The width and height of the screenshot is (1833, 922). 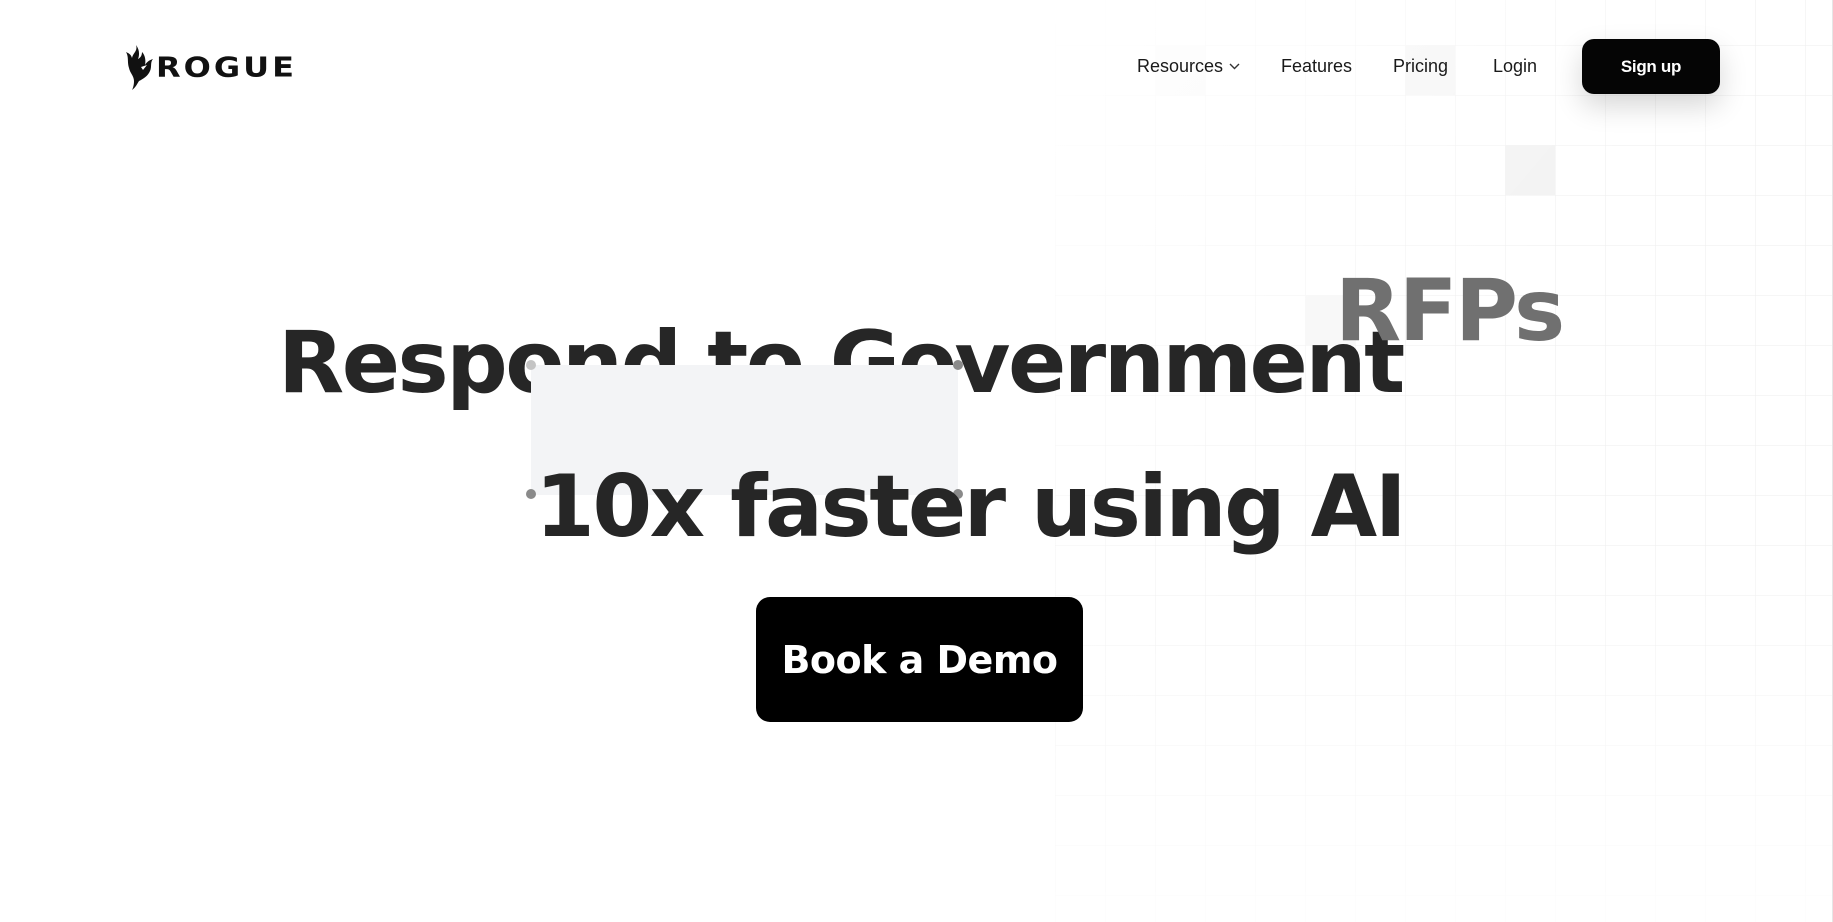 I want to click on signup-button: Sign up, so click(x=1651, y=66).